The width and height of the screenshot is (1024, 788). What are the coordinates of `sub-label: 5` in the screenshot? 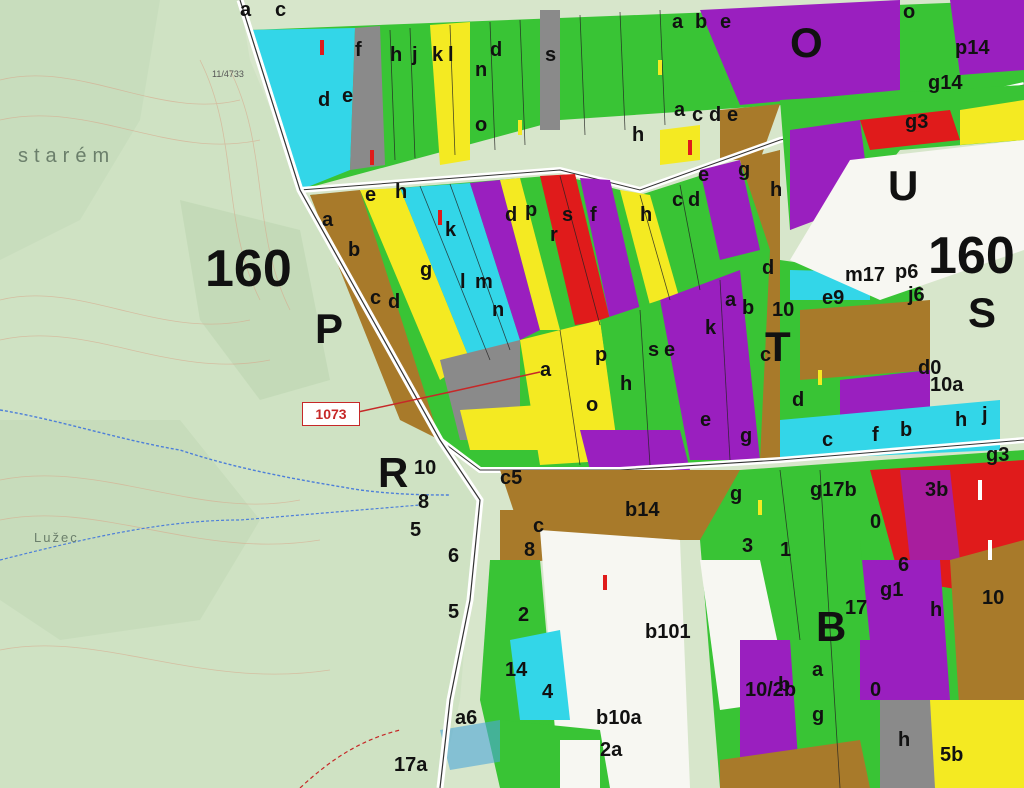 It's located at (454, 612).